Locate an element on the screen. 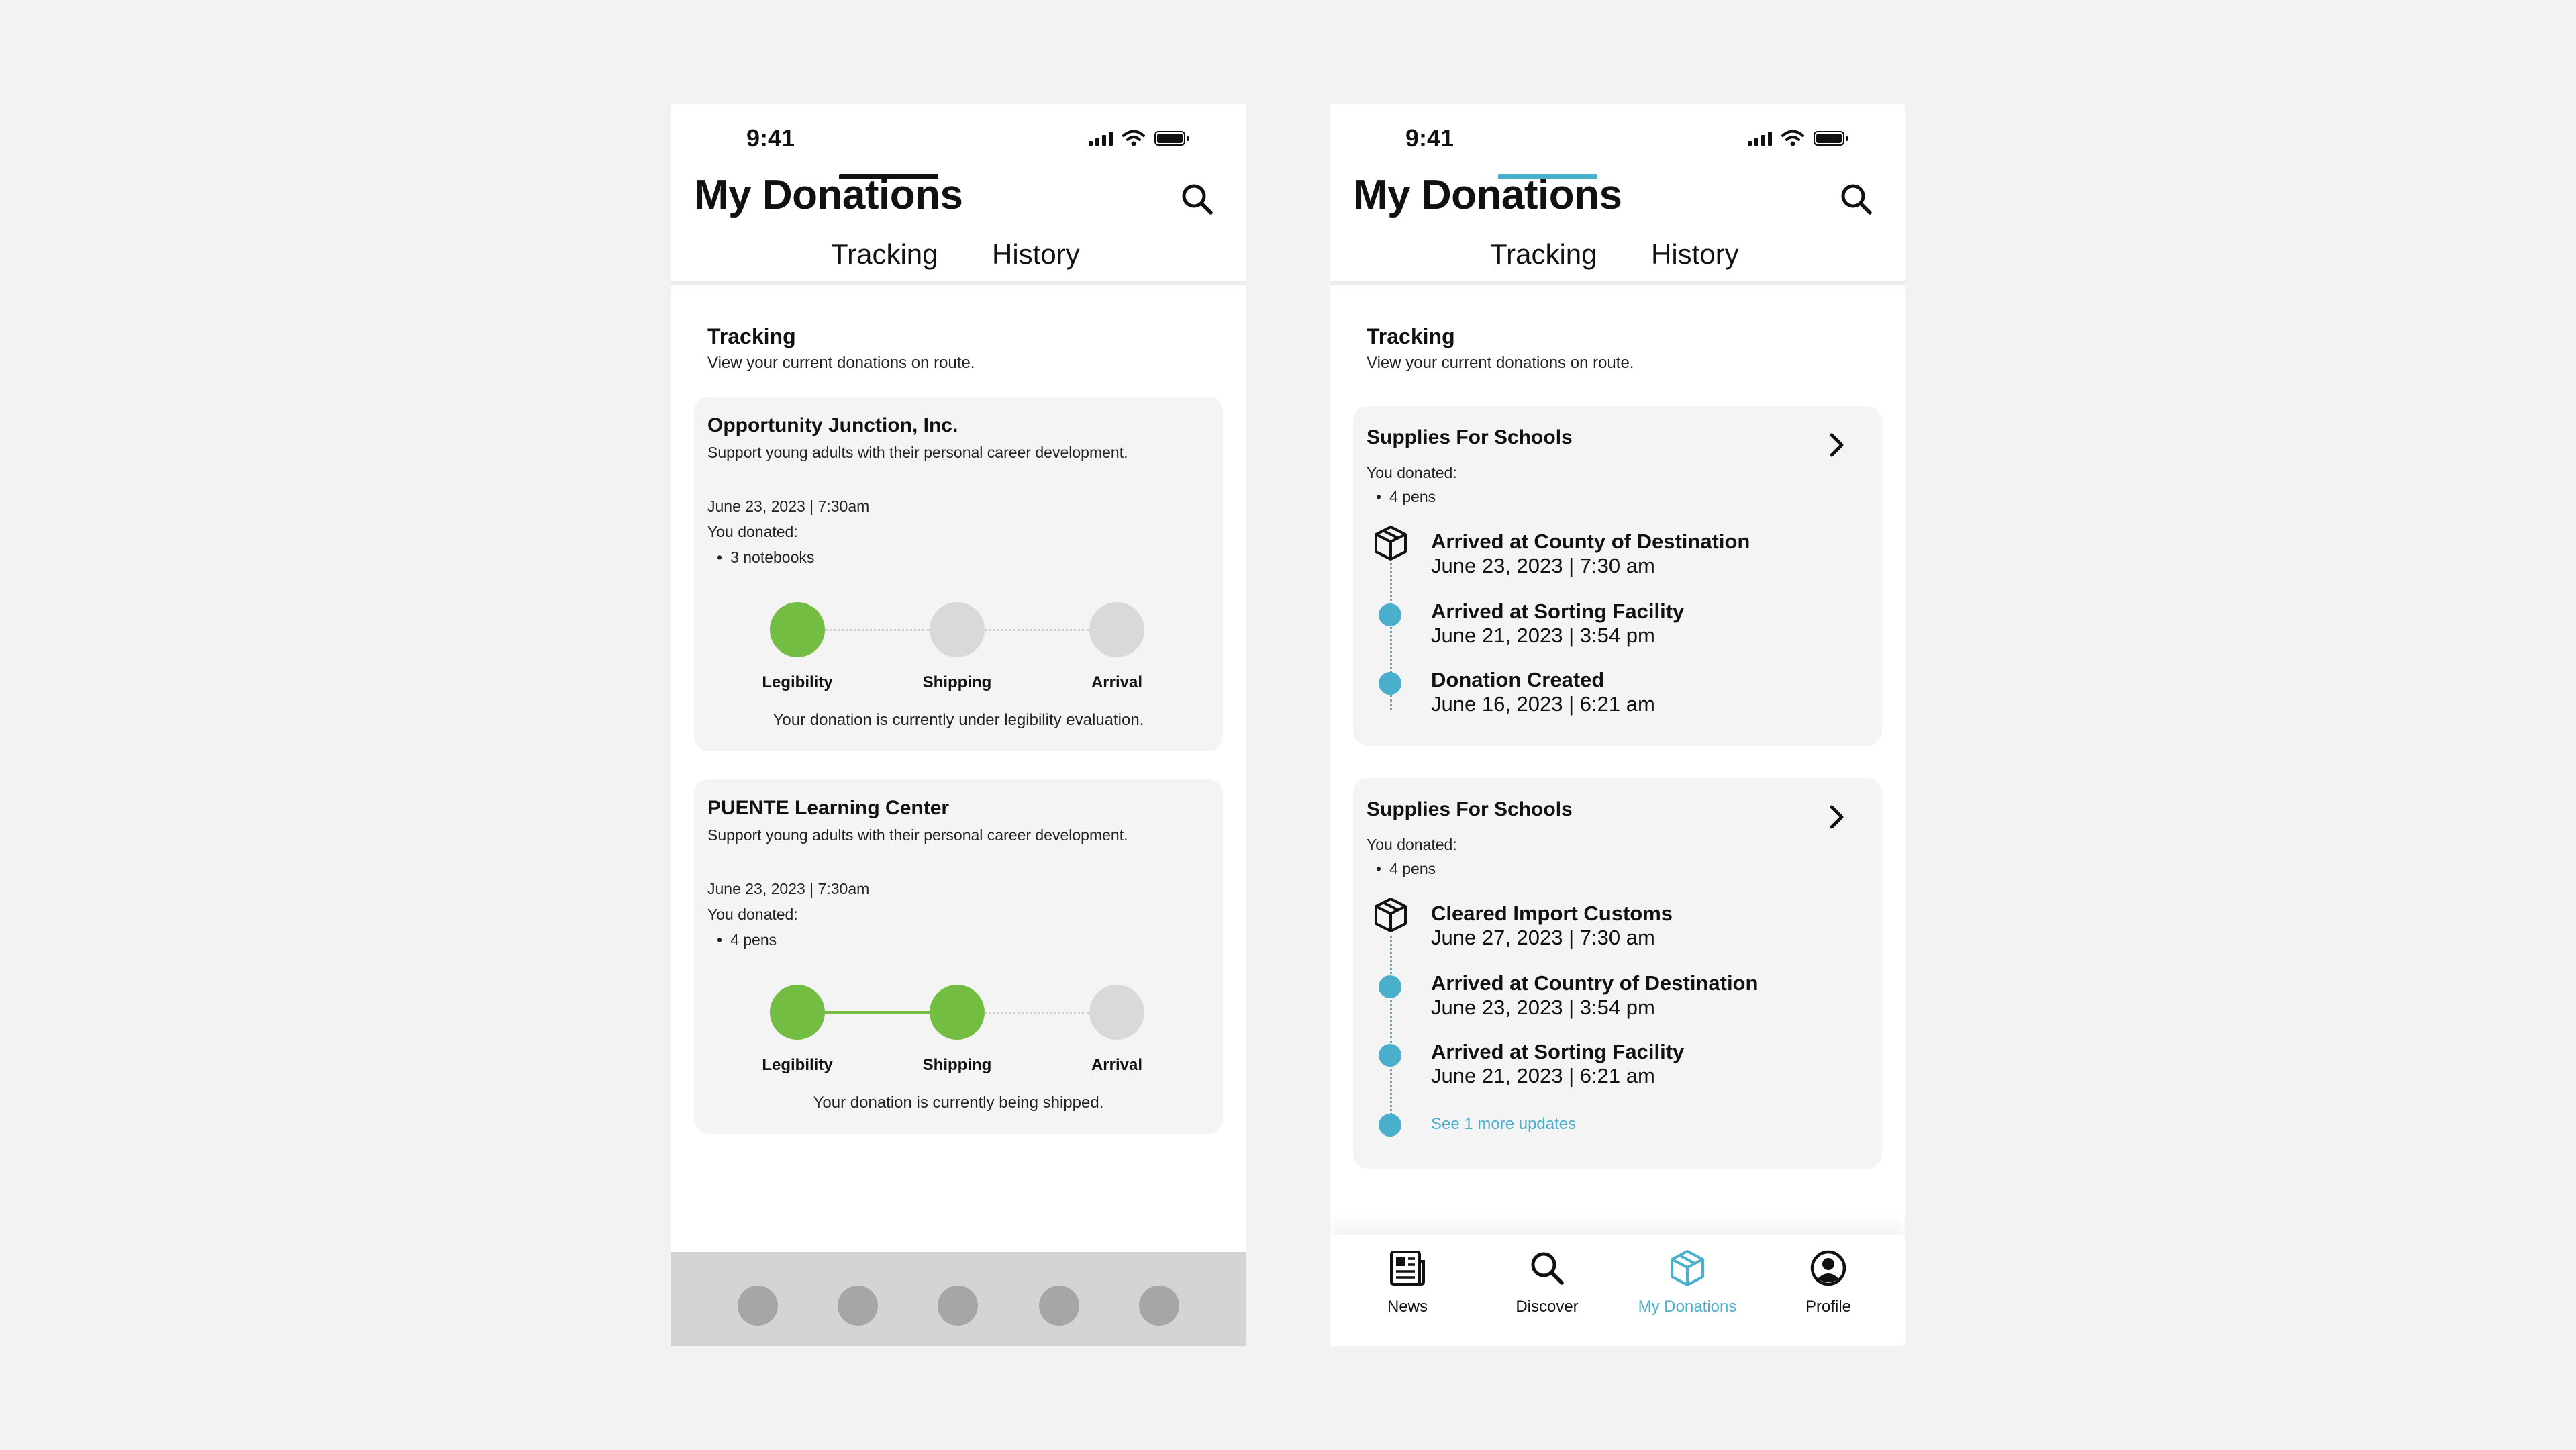 The width and height of the screenshot is (2576, 1450). bottom-nav-placeholder is located at coordinates (958, 1299).